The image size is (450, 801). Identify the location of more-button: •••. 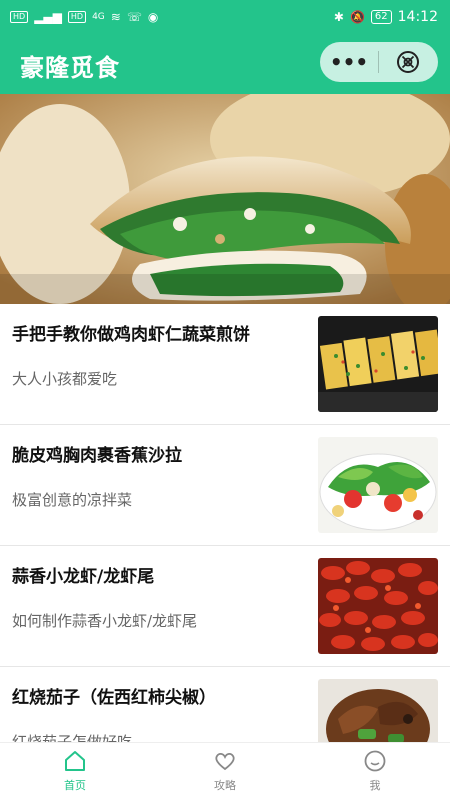
(349, 62).